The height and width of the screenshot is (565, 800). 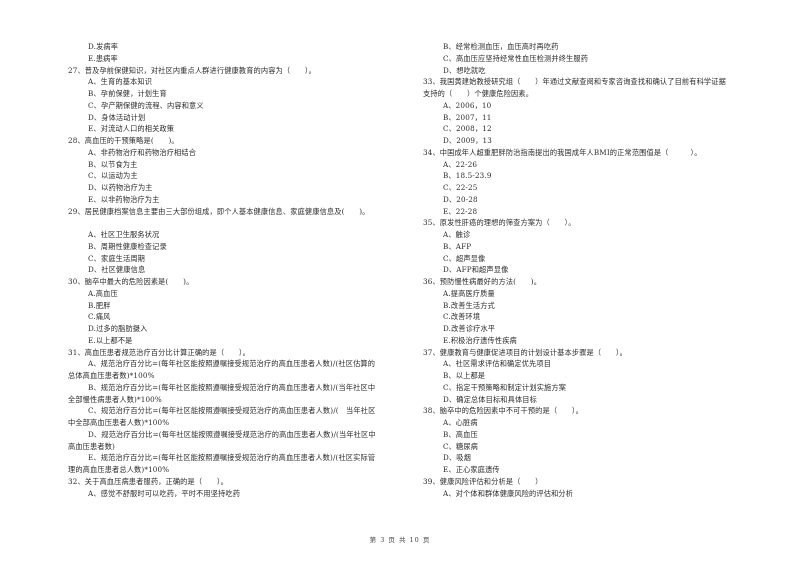 What do you see at coordinates (467, 140) in the screenshot?
I see `answer-option: D、2009，13` at bounding box center [467, 140].